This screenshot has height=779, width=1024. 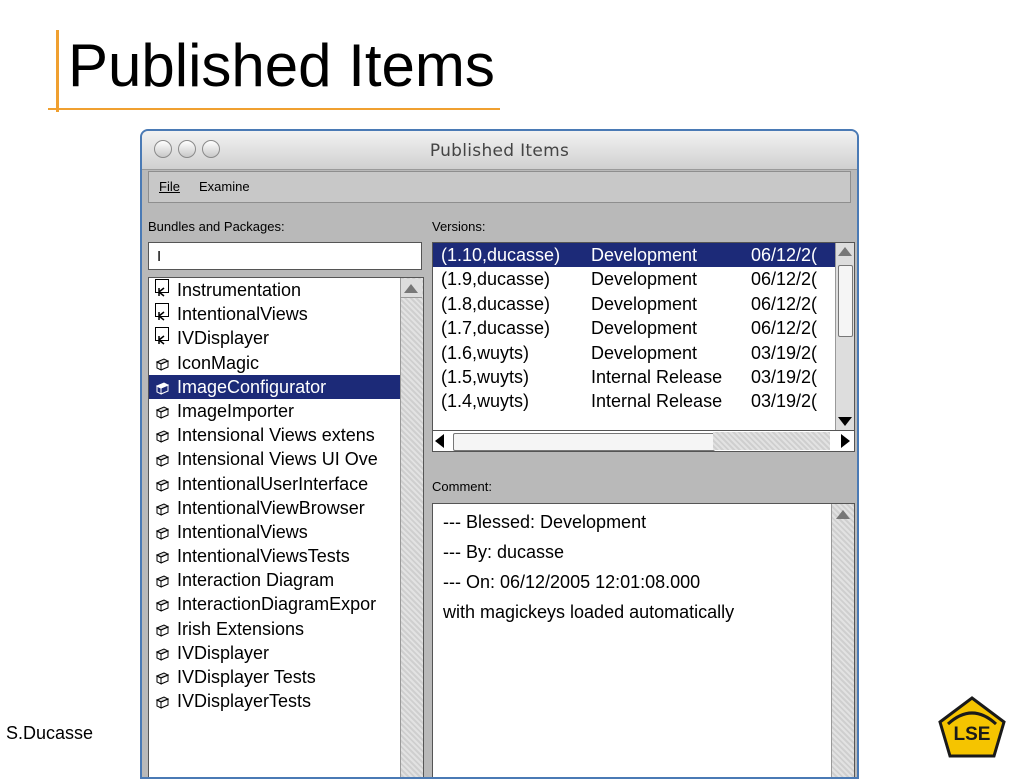 I want to click on package-scroll-up-button, so click(x=411, y=288).